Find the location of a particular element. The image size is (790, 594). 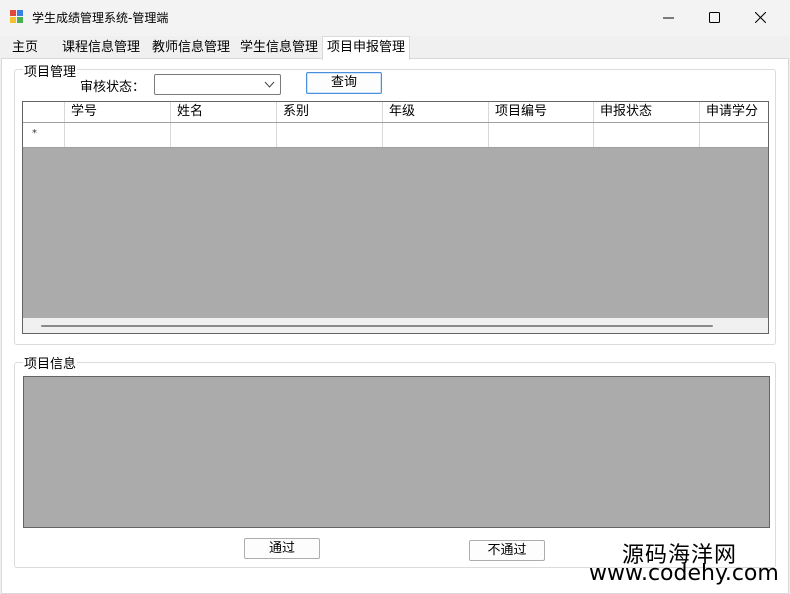

query-button: 查询 is located at coordinates (344, 83).